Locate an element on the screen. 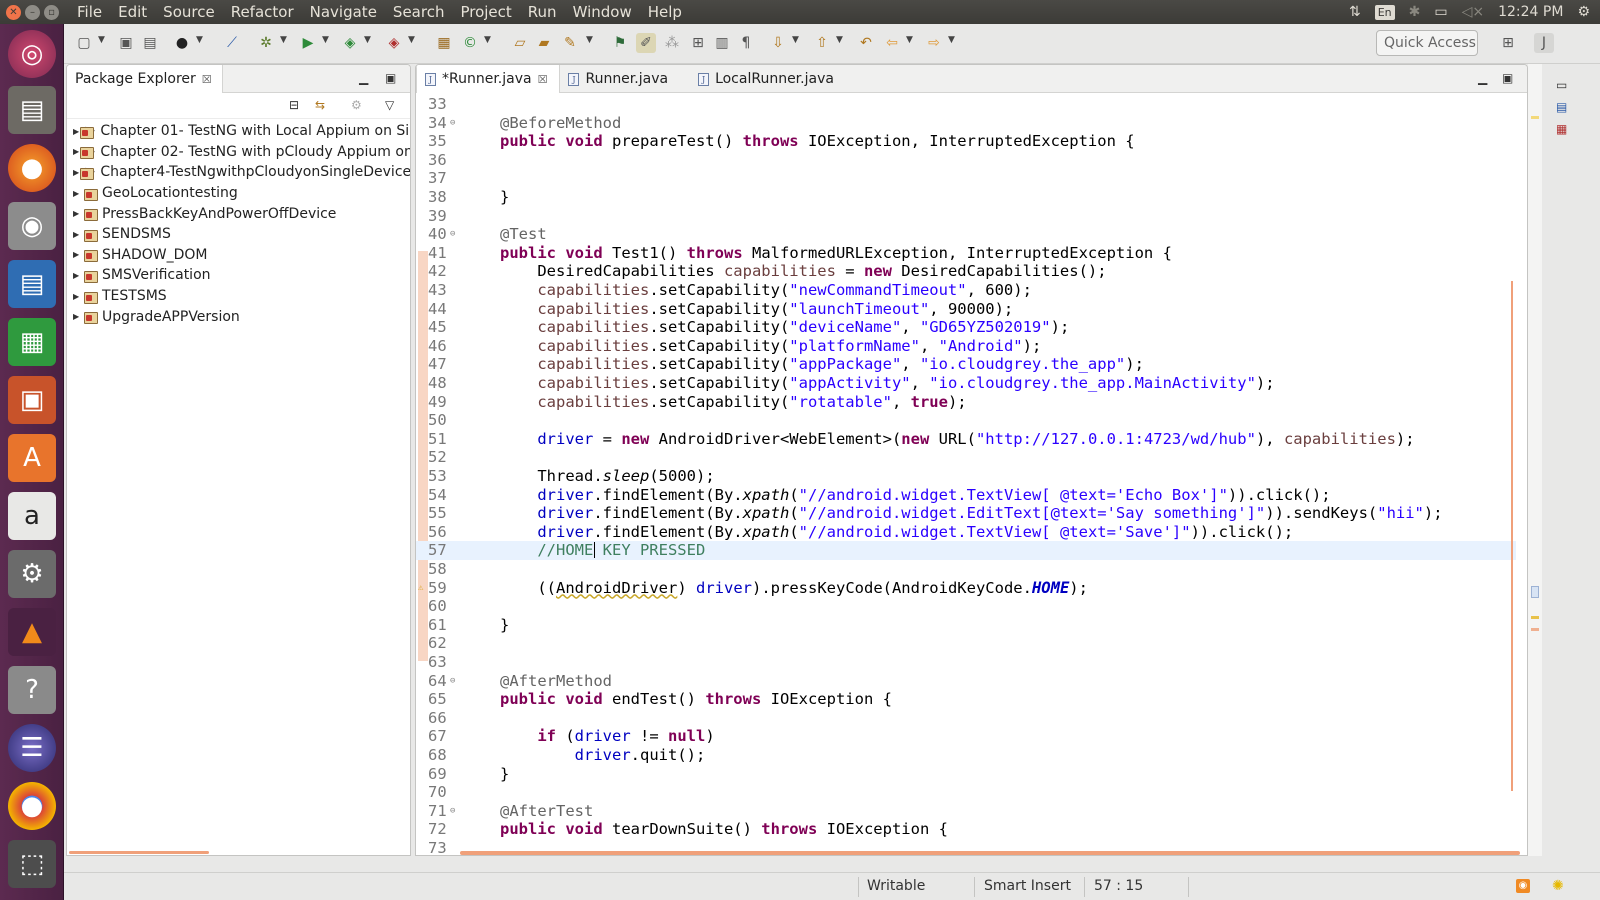 Image resolution: width=1600 pixels, height=900 pixels. code-line: 64 ⊖ @AfterMethod is located at coordinates (966, 681).